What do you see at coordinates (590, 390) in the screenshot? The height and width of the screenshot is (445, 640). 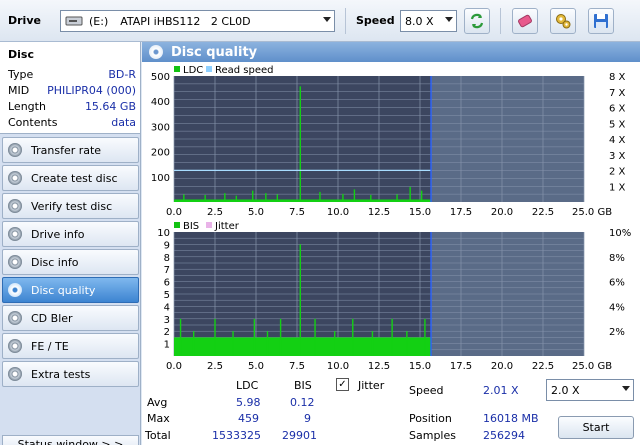 I see `test-speed-select: 2.0 X` at bounding box center [590, 390].